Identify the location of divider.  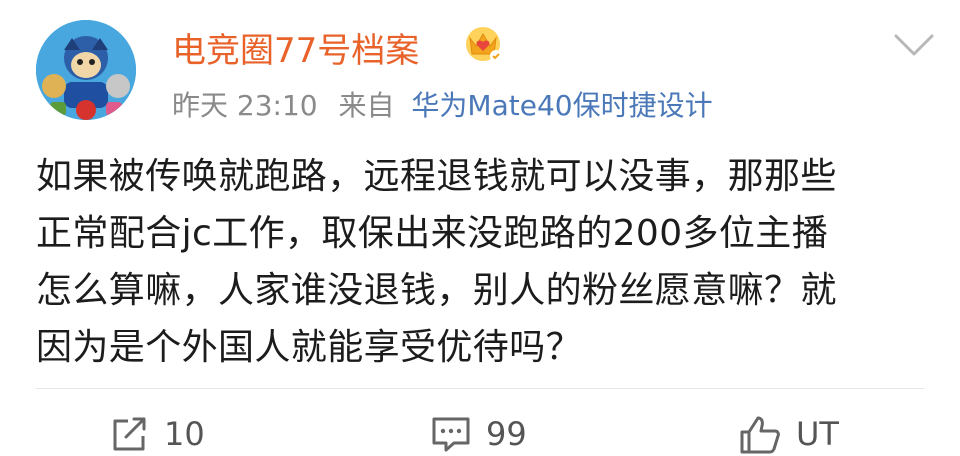
(480, 388).